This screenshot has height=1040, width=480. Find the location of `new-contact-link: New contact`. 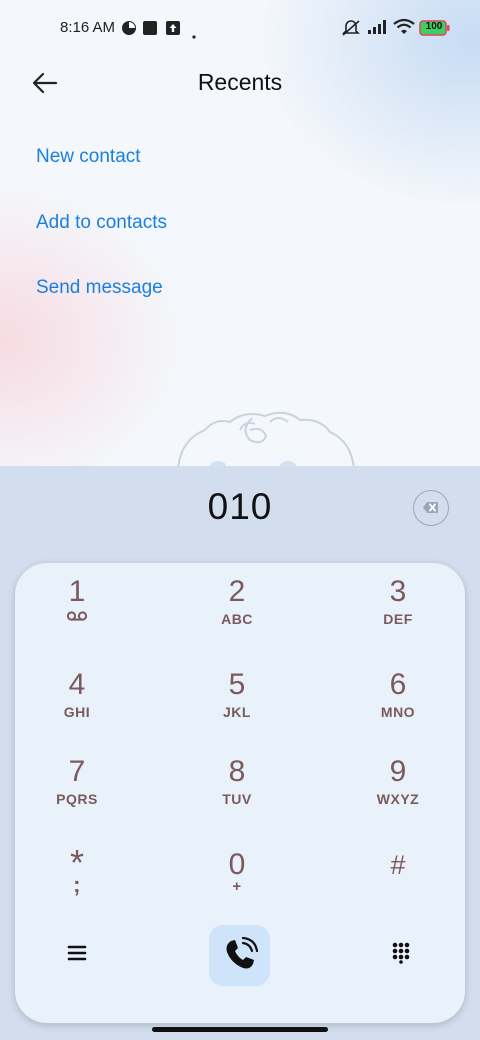

new-contact-link: New contact is located at coordinates (88, 157).